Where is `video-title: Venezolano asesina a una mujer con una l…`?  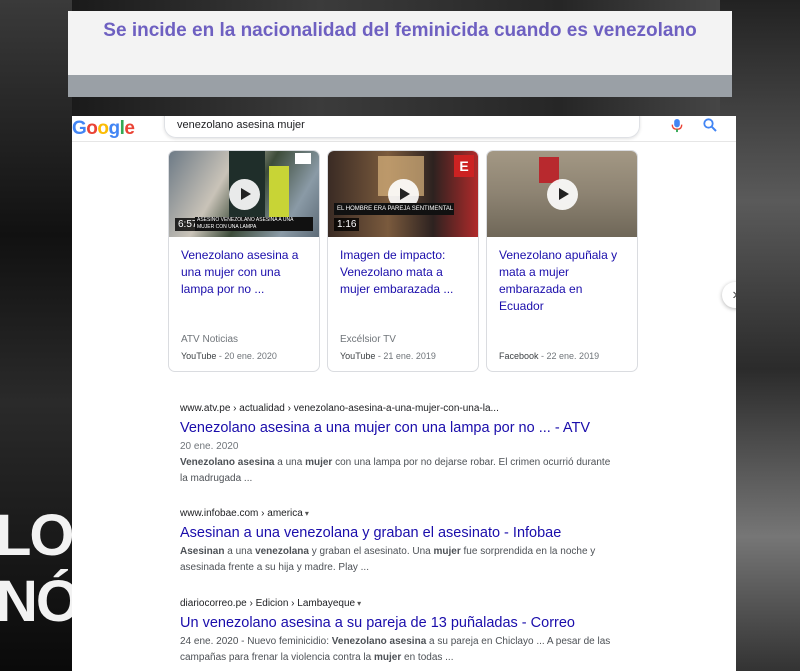 video-title: Venezolano asesina a una mujer con una l… is located at coordinates (246, 272).